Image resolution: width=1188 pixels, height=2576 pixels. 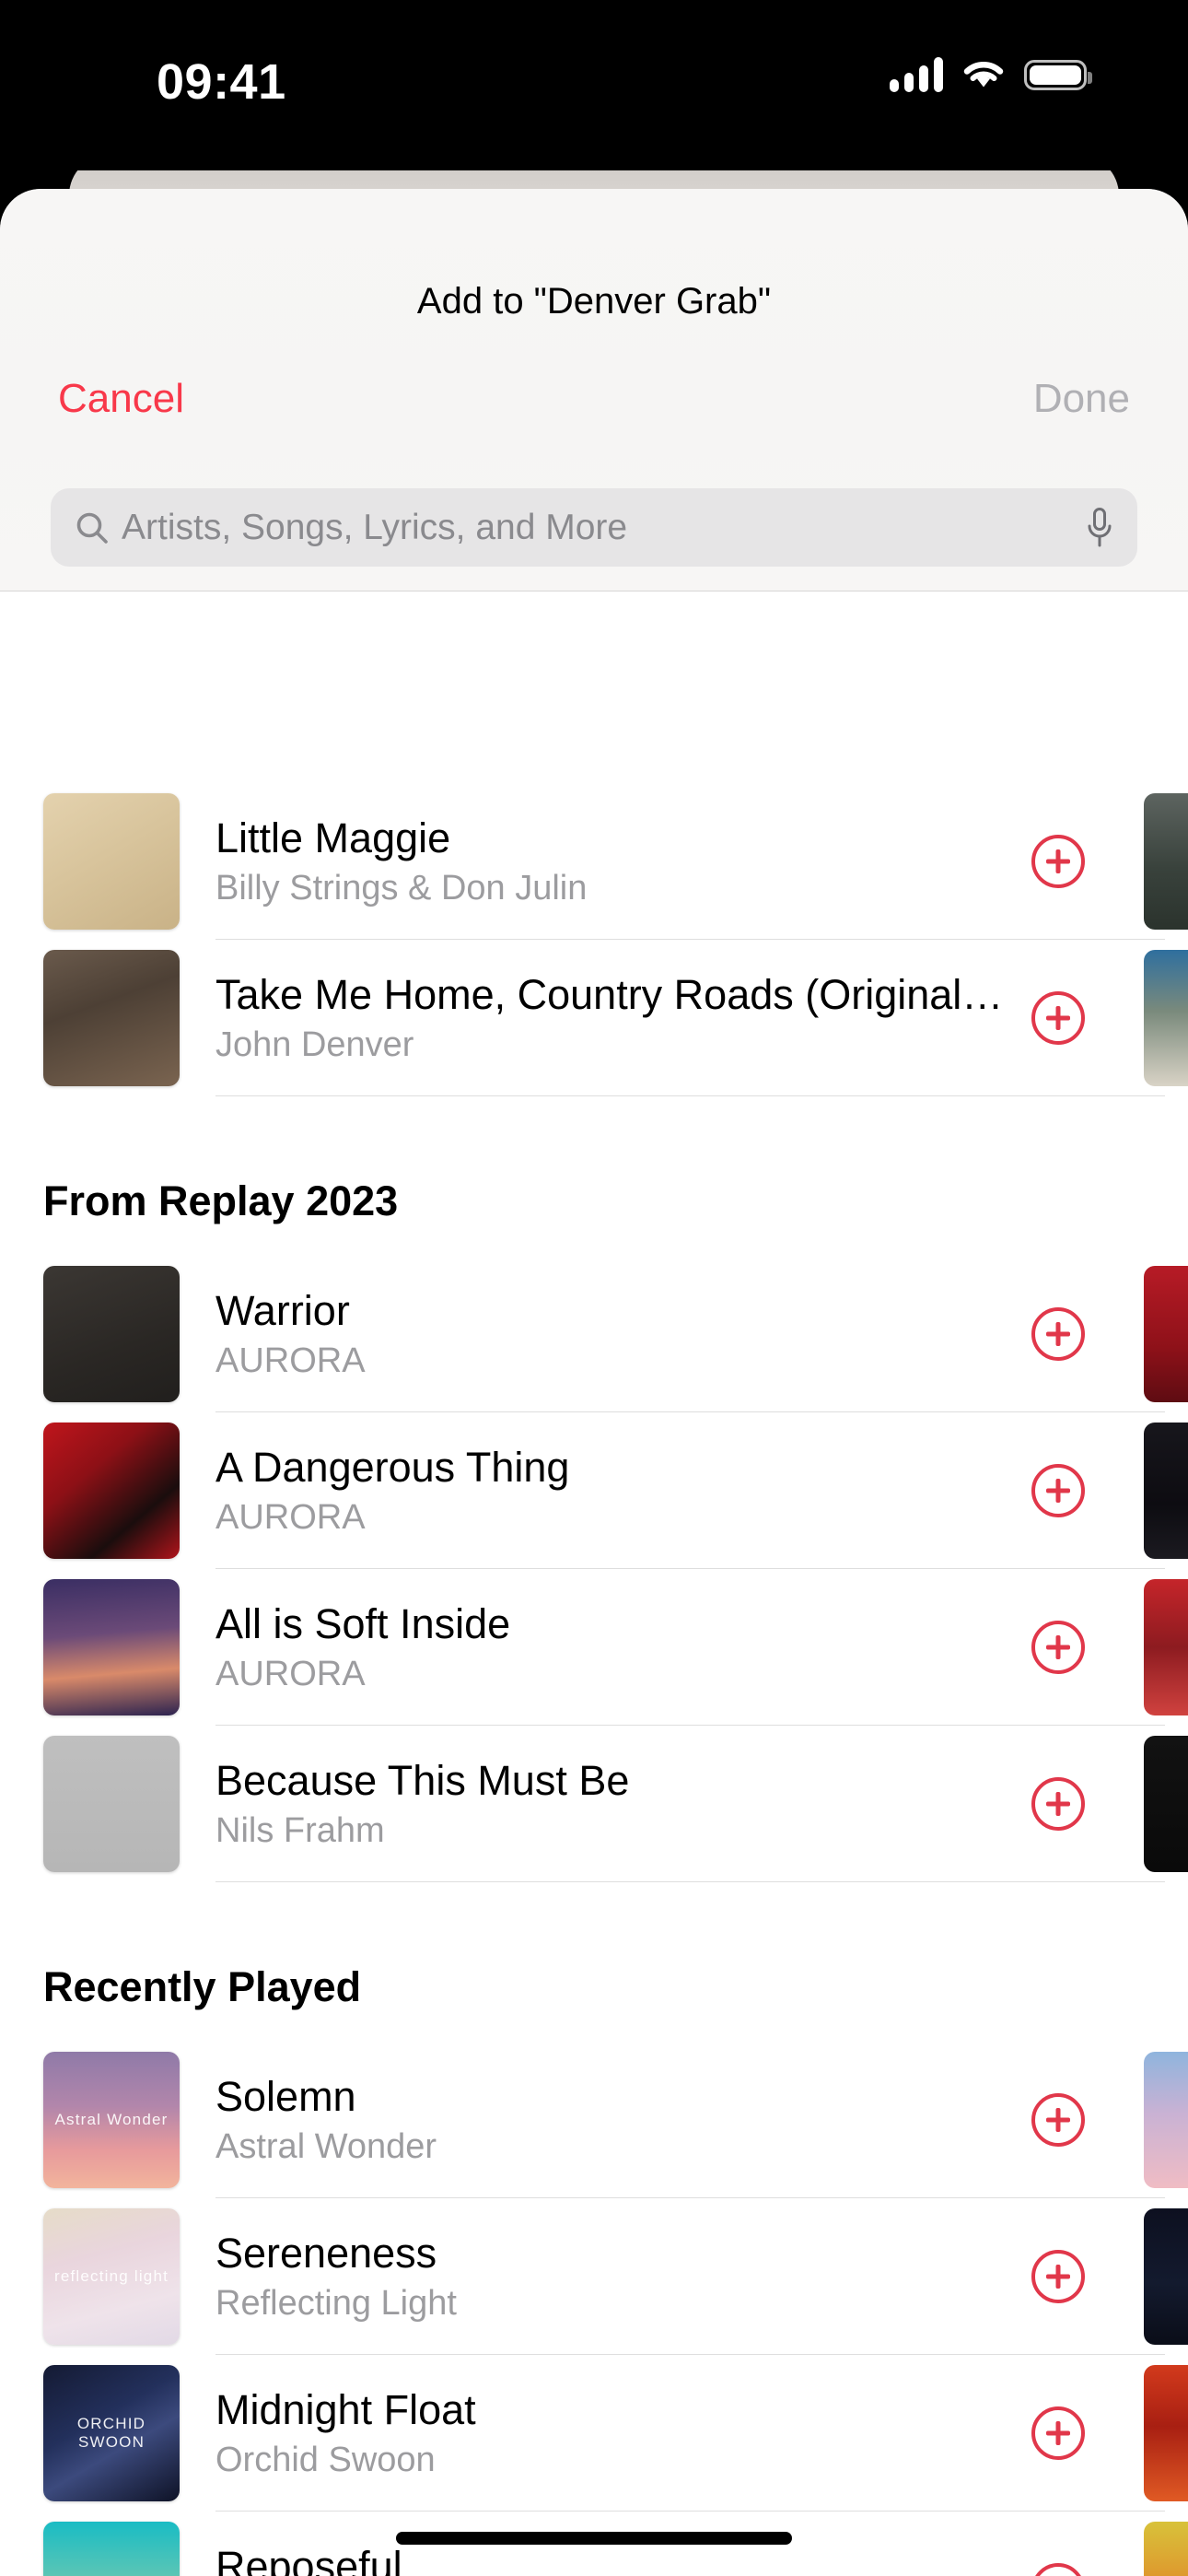 I want to click on aurora-dangerous-thing-cover, so click(x=111, y=1491).